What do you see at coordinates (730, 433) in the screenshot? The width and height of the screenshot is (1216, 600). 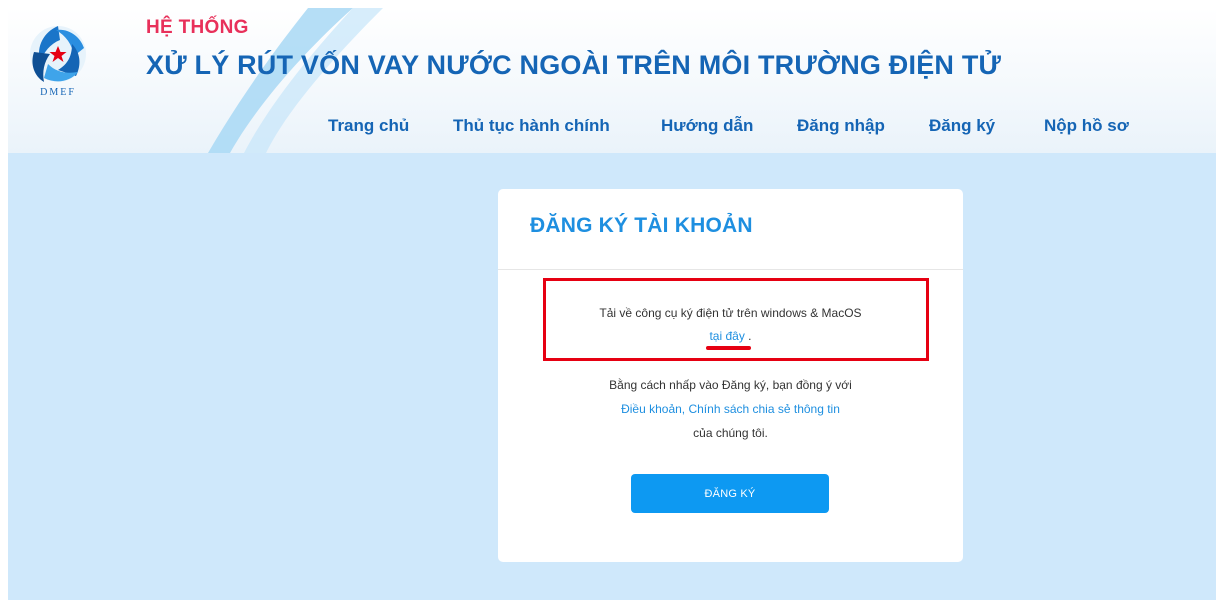 I see `terms-suffix: của chúng tôi.` at bounding box center [730, 433].